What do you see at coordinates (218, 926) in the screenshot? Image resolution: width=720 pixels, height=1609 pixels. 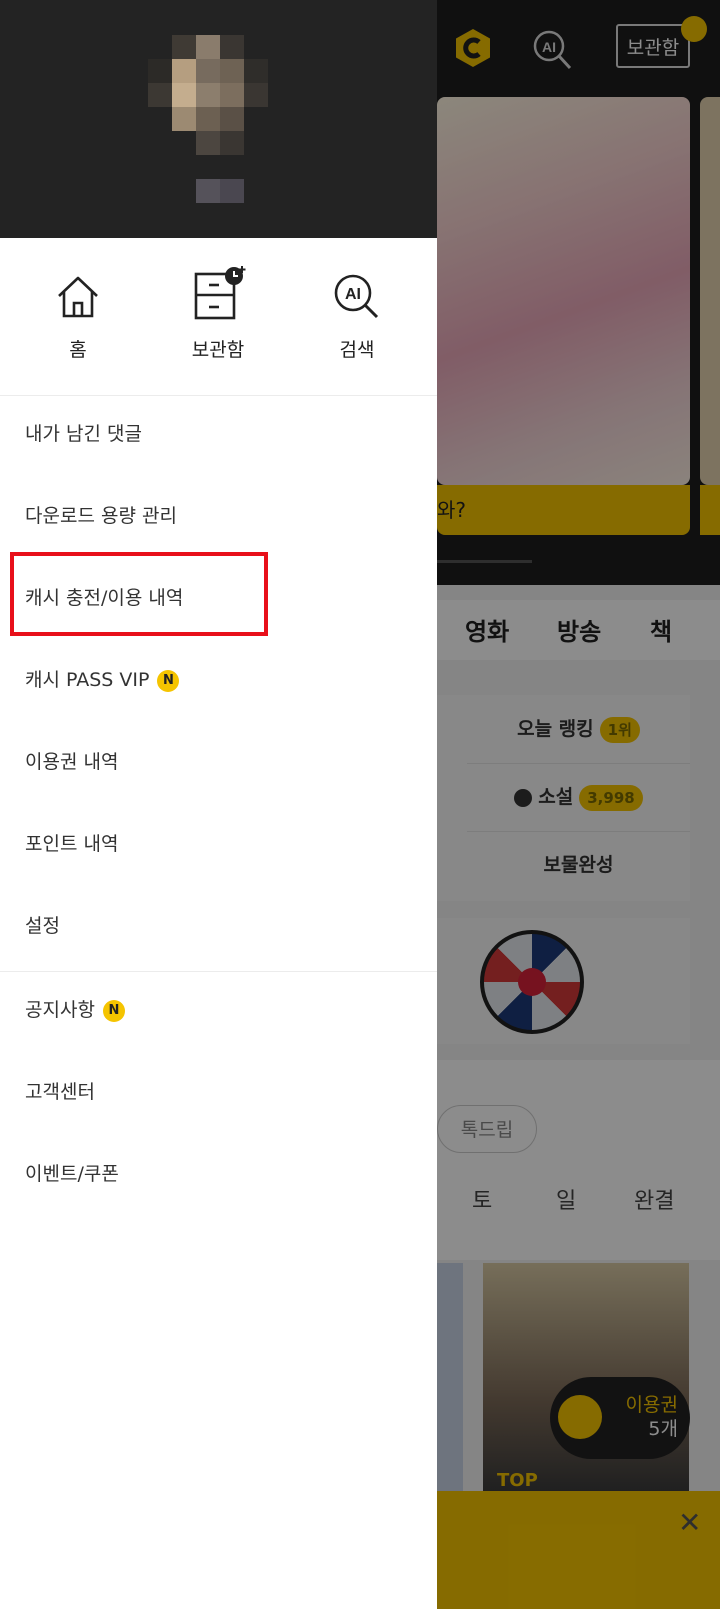 I see `menu-item-settings: 설정` at bounding box center [218, 926].